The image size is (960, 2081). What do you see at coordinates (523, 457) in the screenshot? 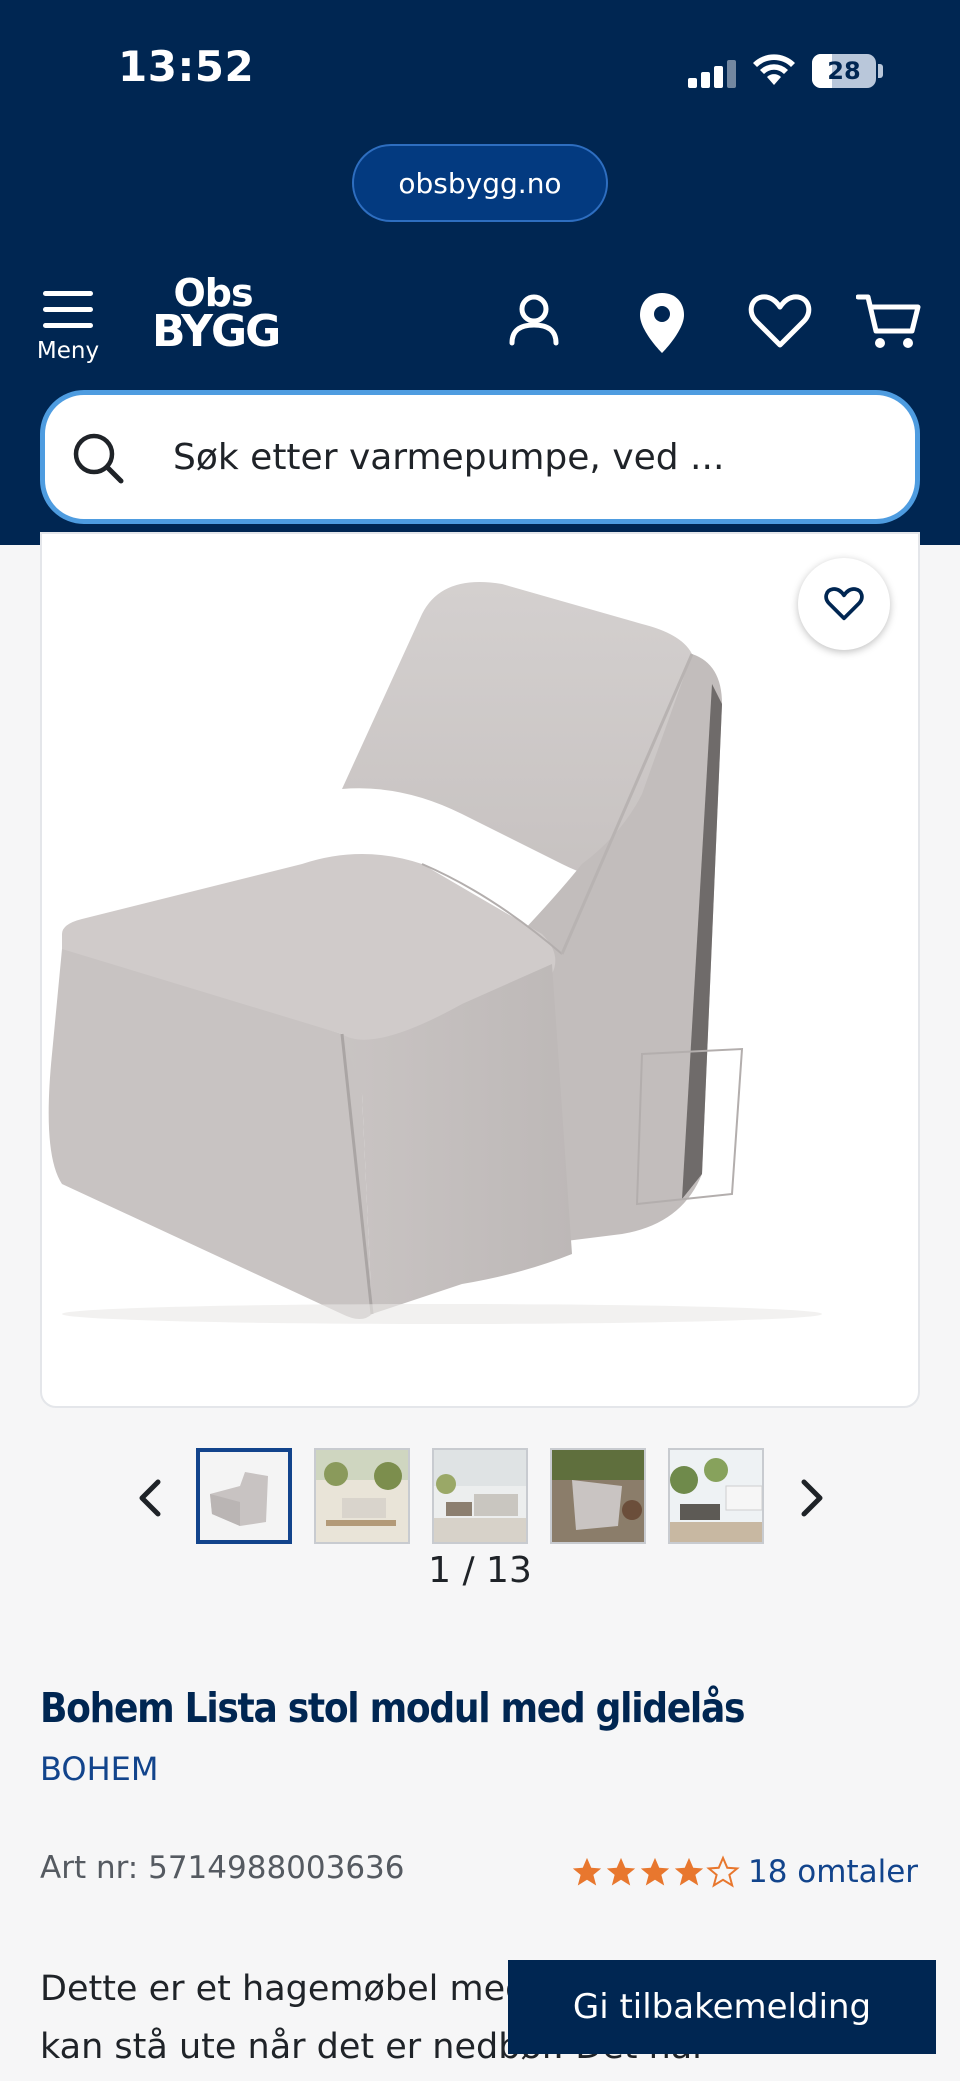
I see `search-input` at bounding box center [523, 457].